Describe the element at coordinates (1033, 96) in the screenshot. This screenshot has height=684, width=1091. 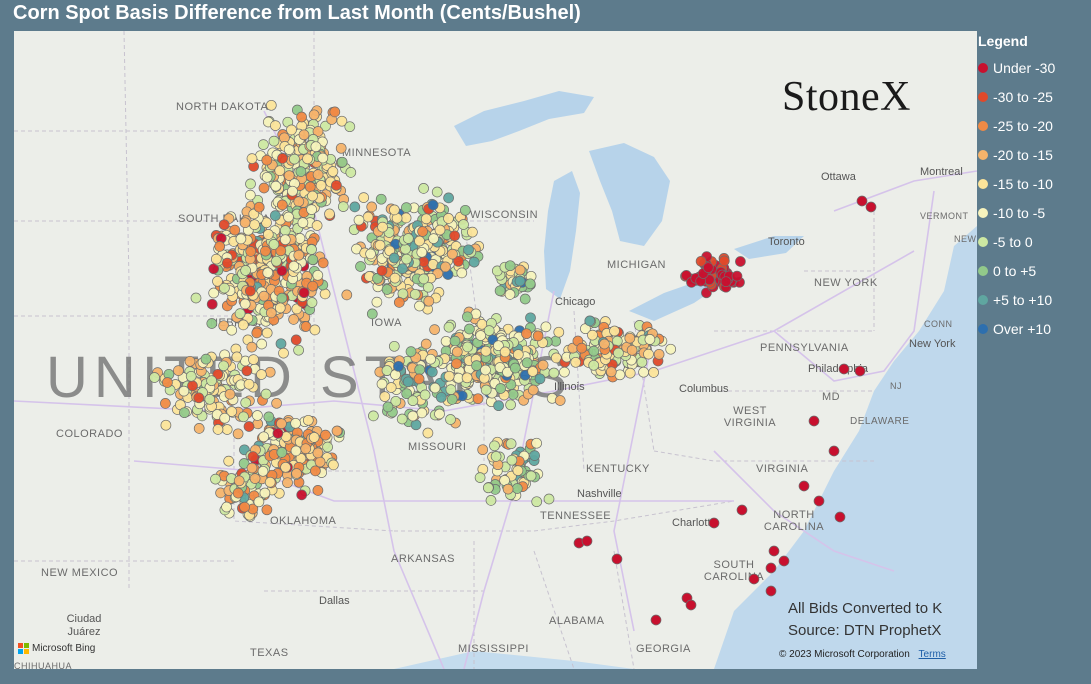
I see `legend-item: -30 to -25` at that location.